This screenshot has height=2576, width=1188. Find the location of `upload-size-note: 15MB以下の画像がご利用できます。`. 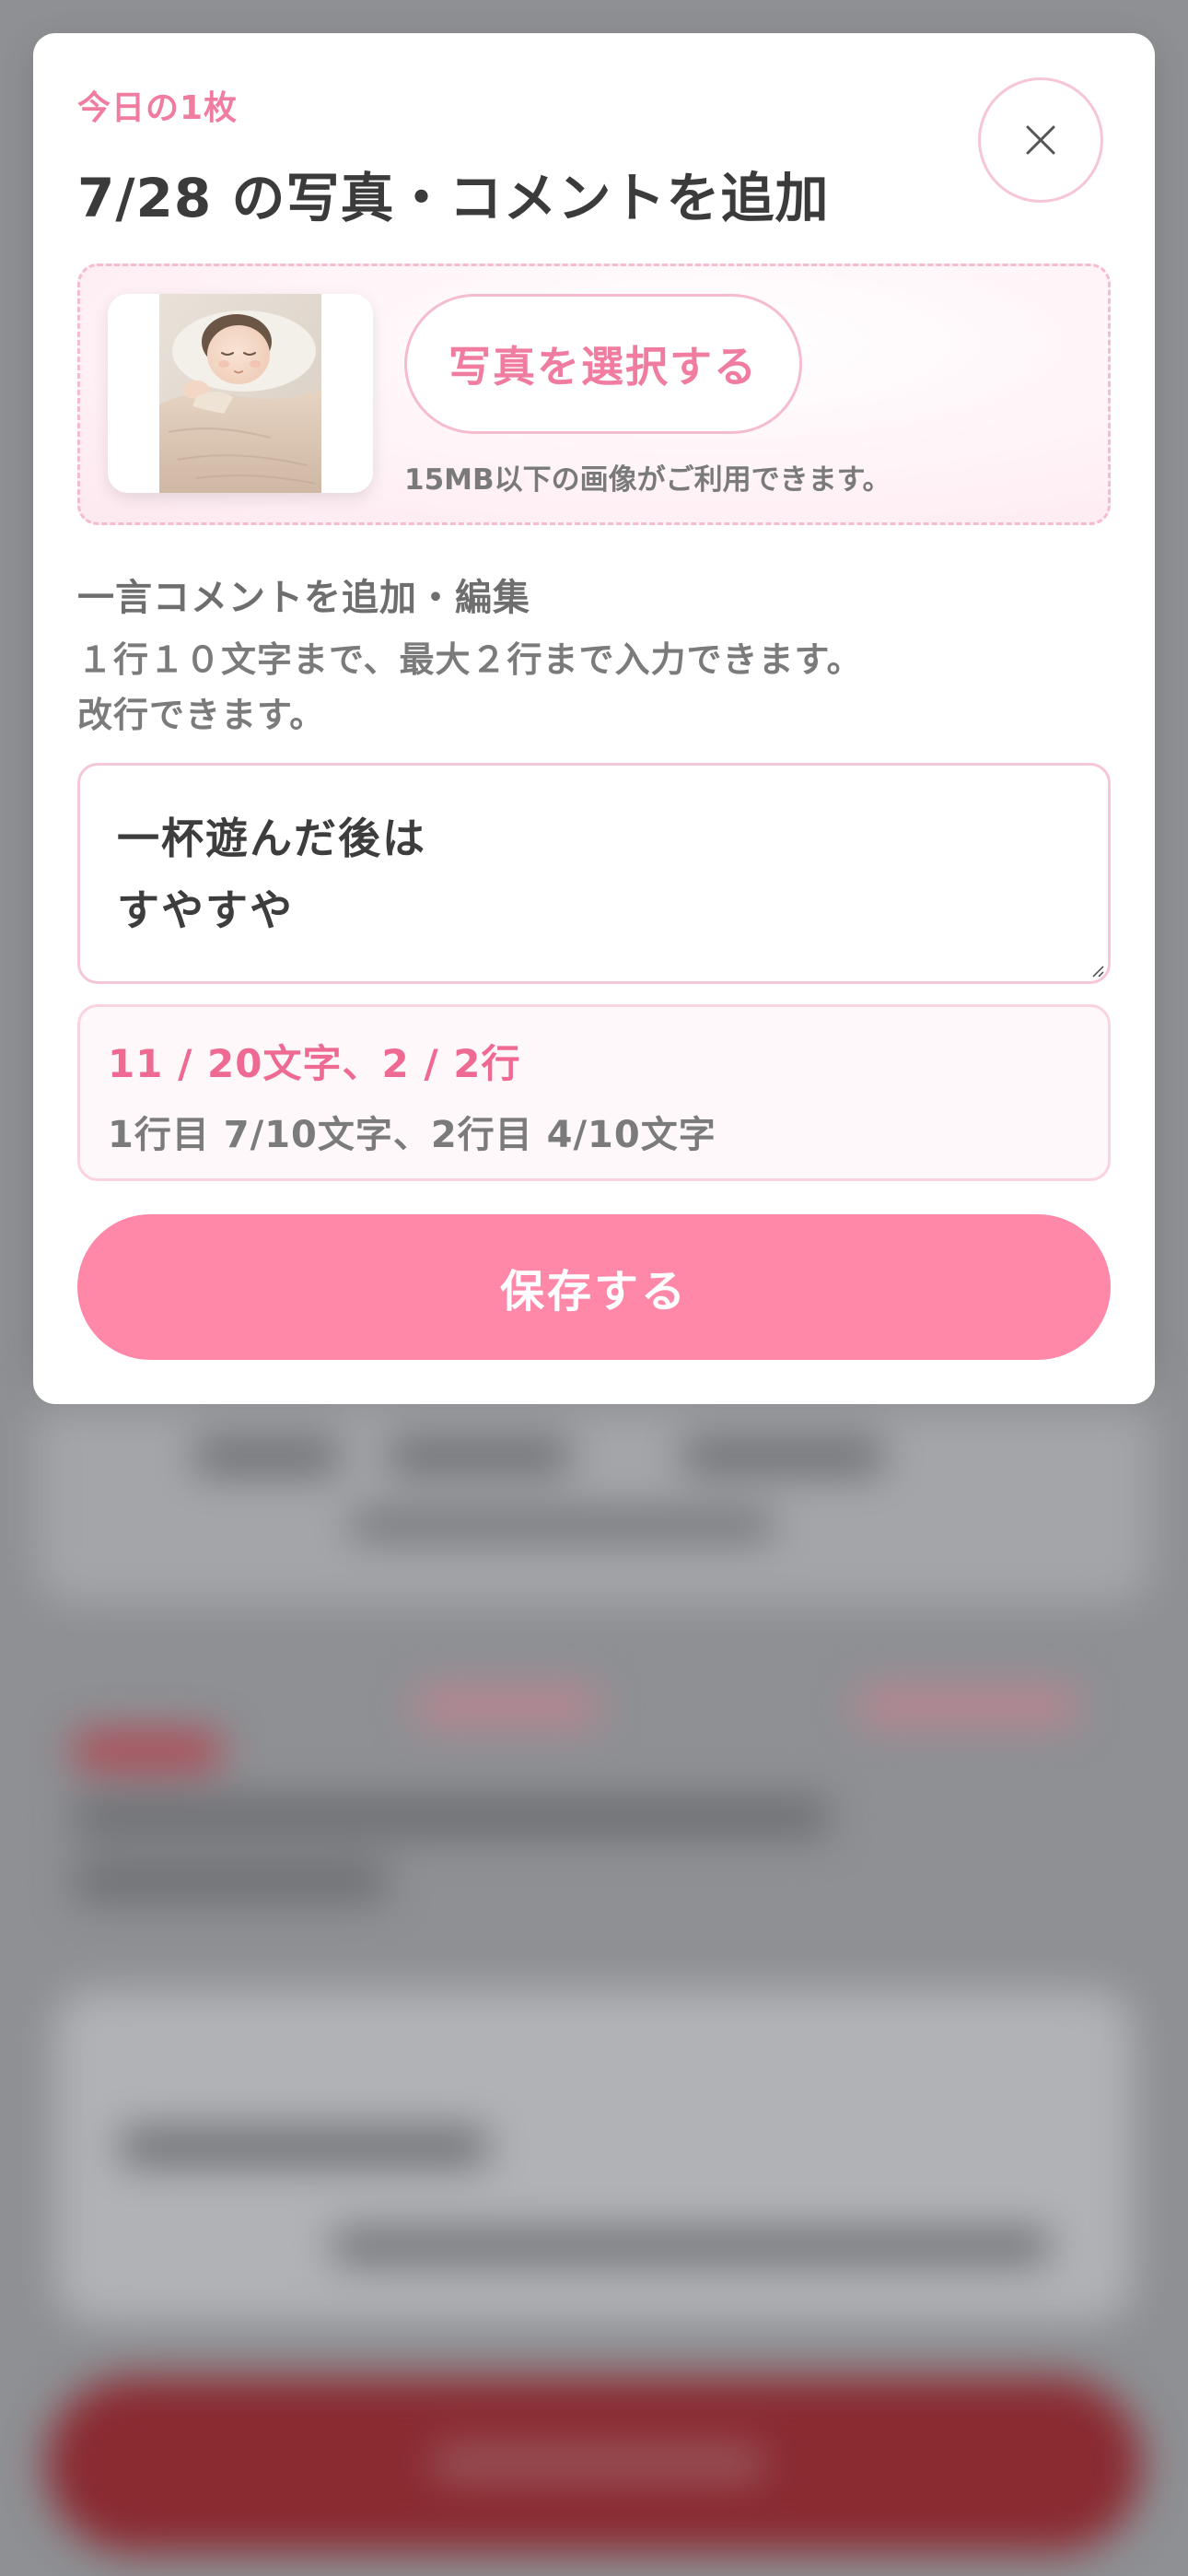

upload-size-note: 15MB以下の画像がご利用できます。 is located at coordinates (647, 480).